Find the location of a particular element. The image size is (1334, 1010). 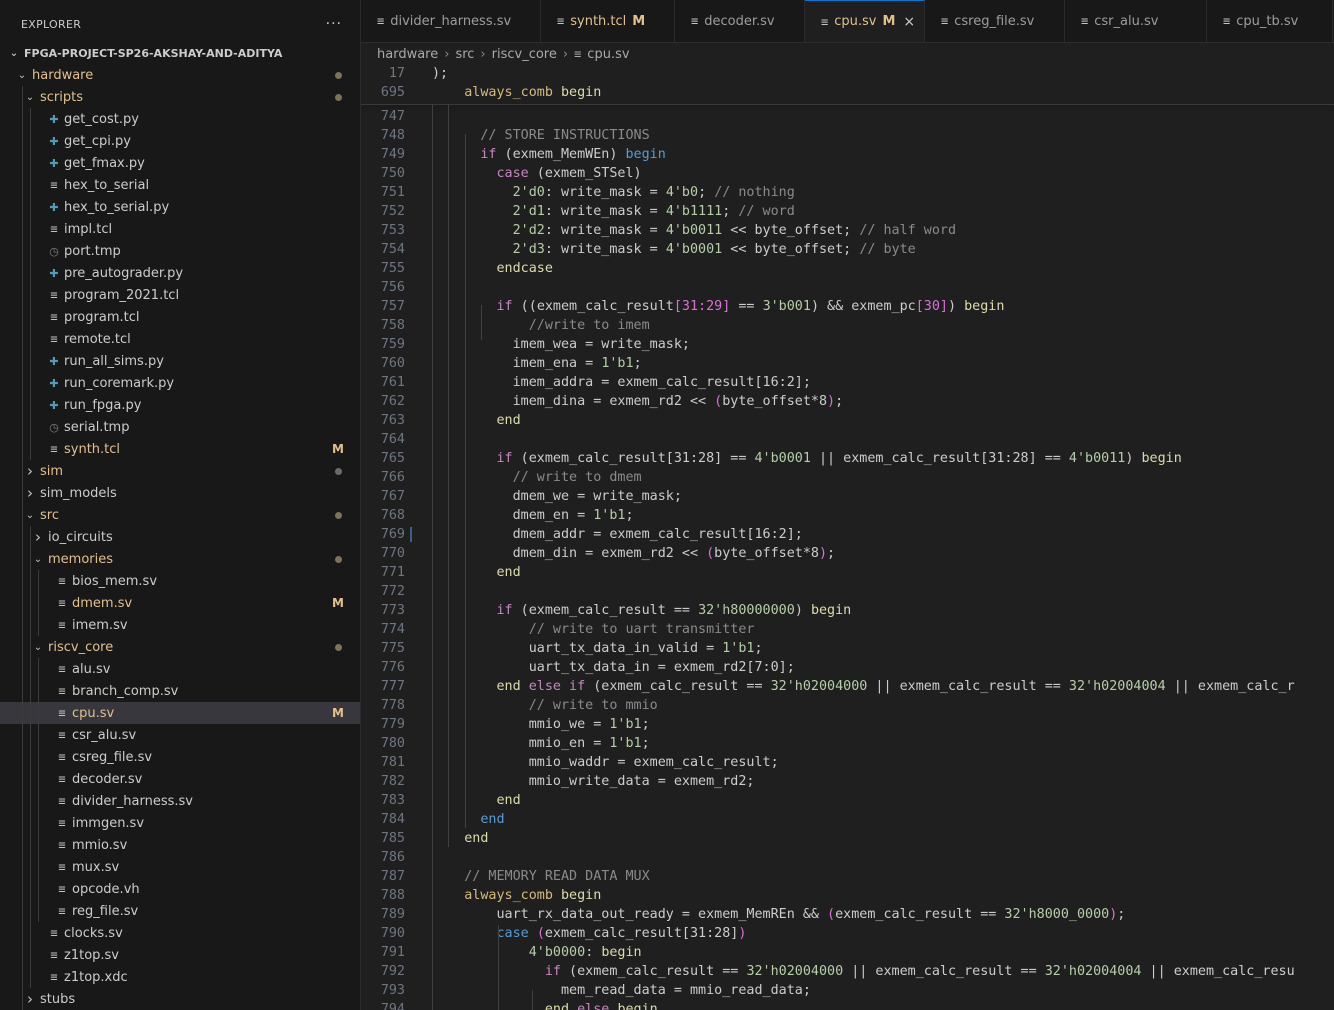

code-line: 750 case (exmem_STSel) is located at coordinates (847, 173).